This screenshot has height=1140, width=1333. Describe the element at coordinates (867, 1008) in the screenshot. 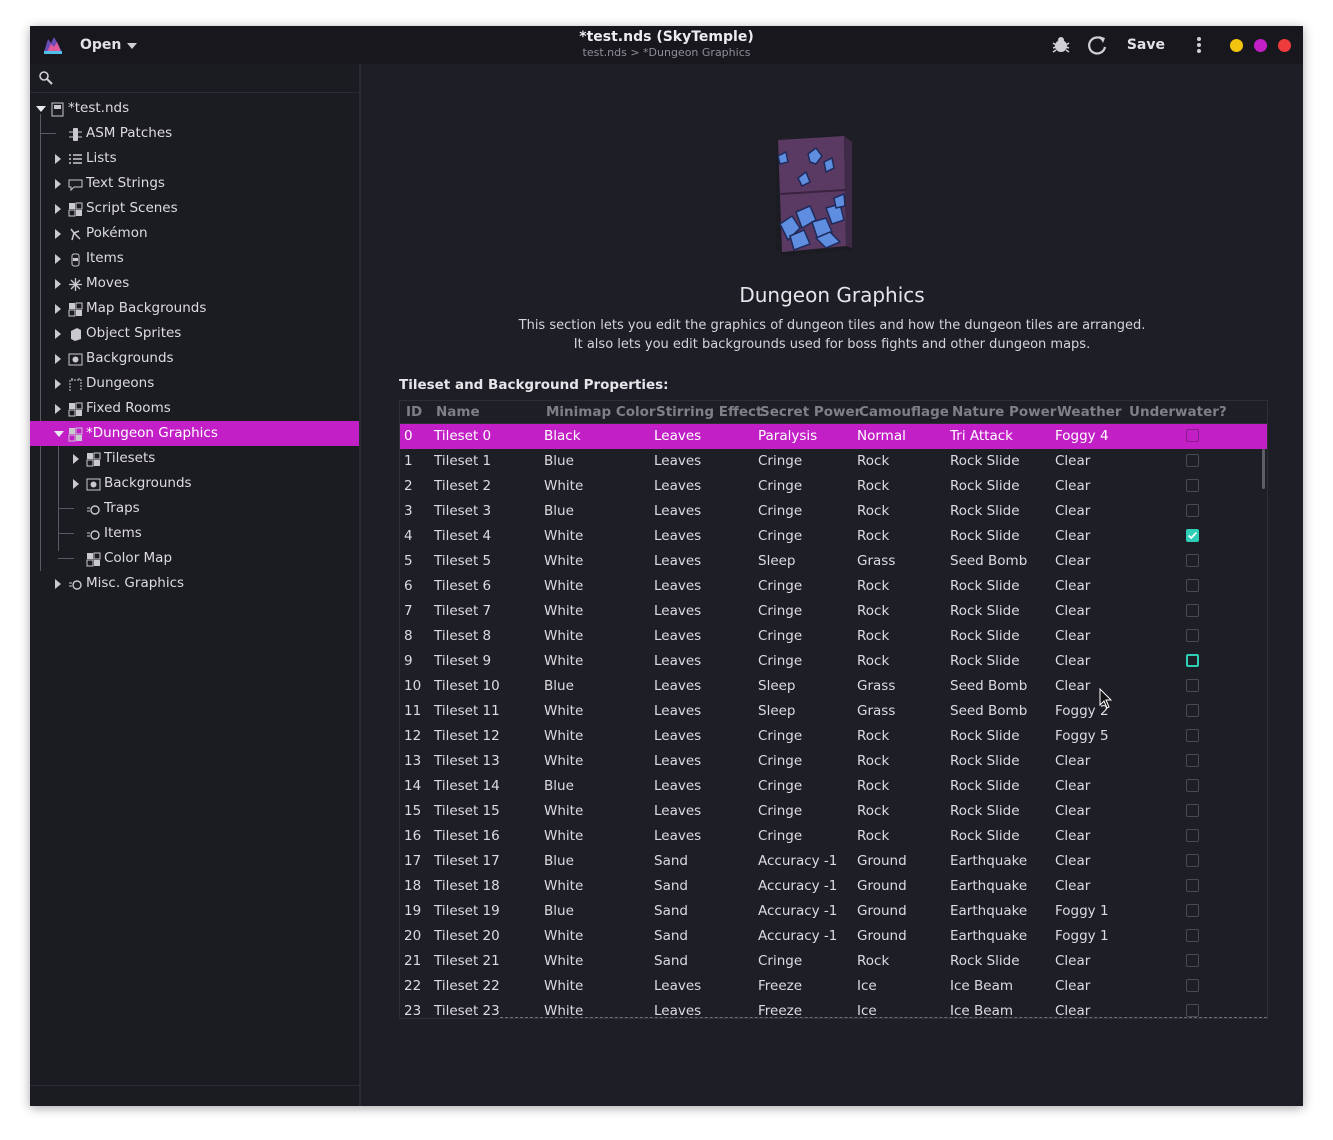

I see `table-cell: Ice` at that location.